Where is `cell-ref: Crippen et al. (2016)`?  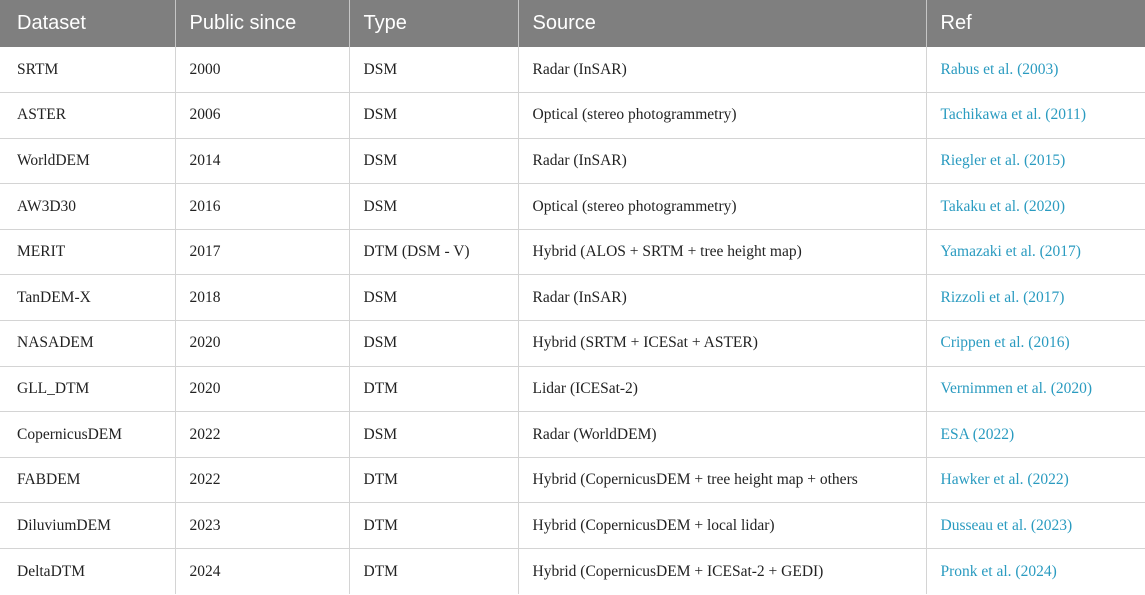 cell-ref: Crippen et al. (2016) is located at coordinates (1035, 343).